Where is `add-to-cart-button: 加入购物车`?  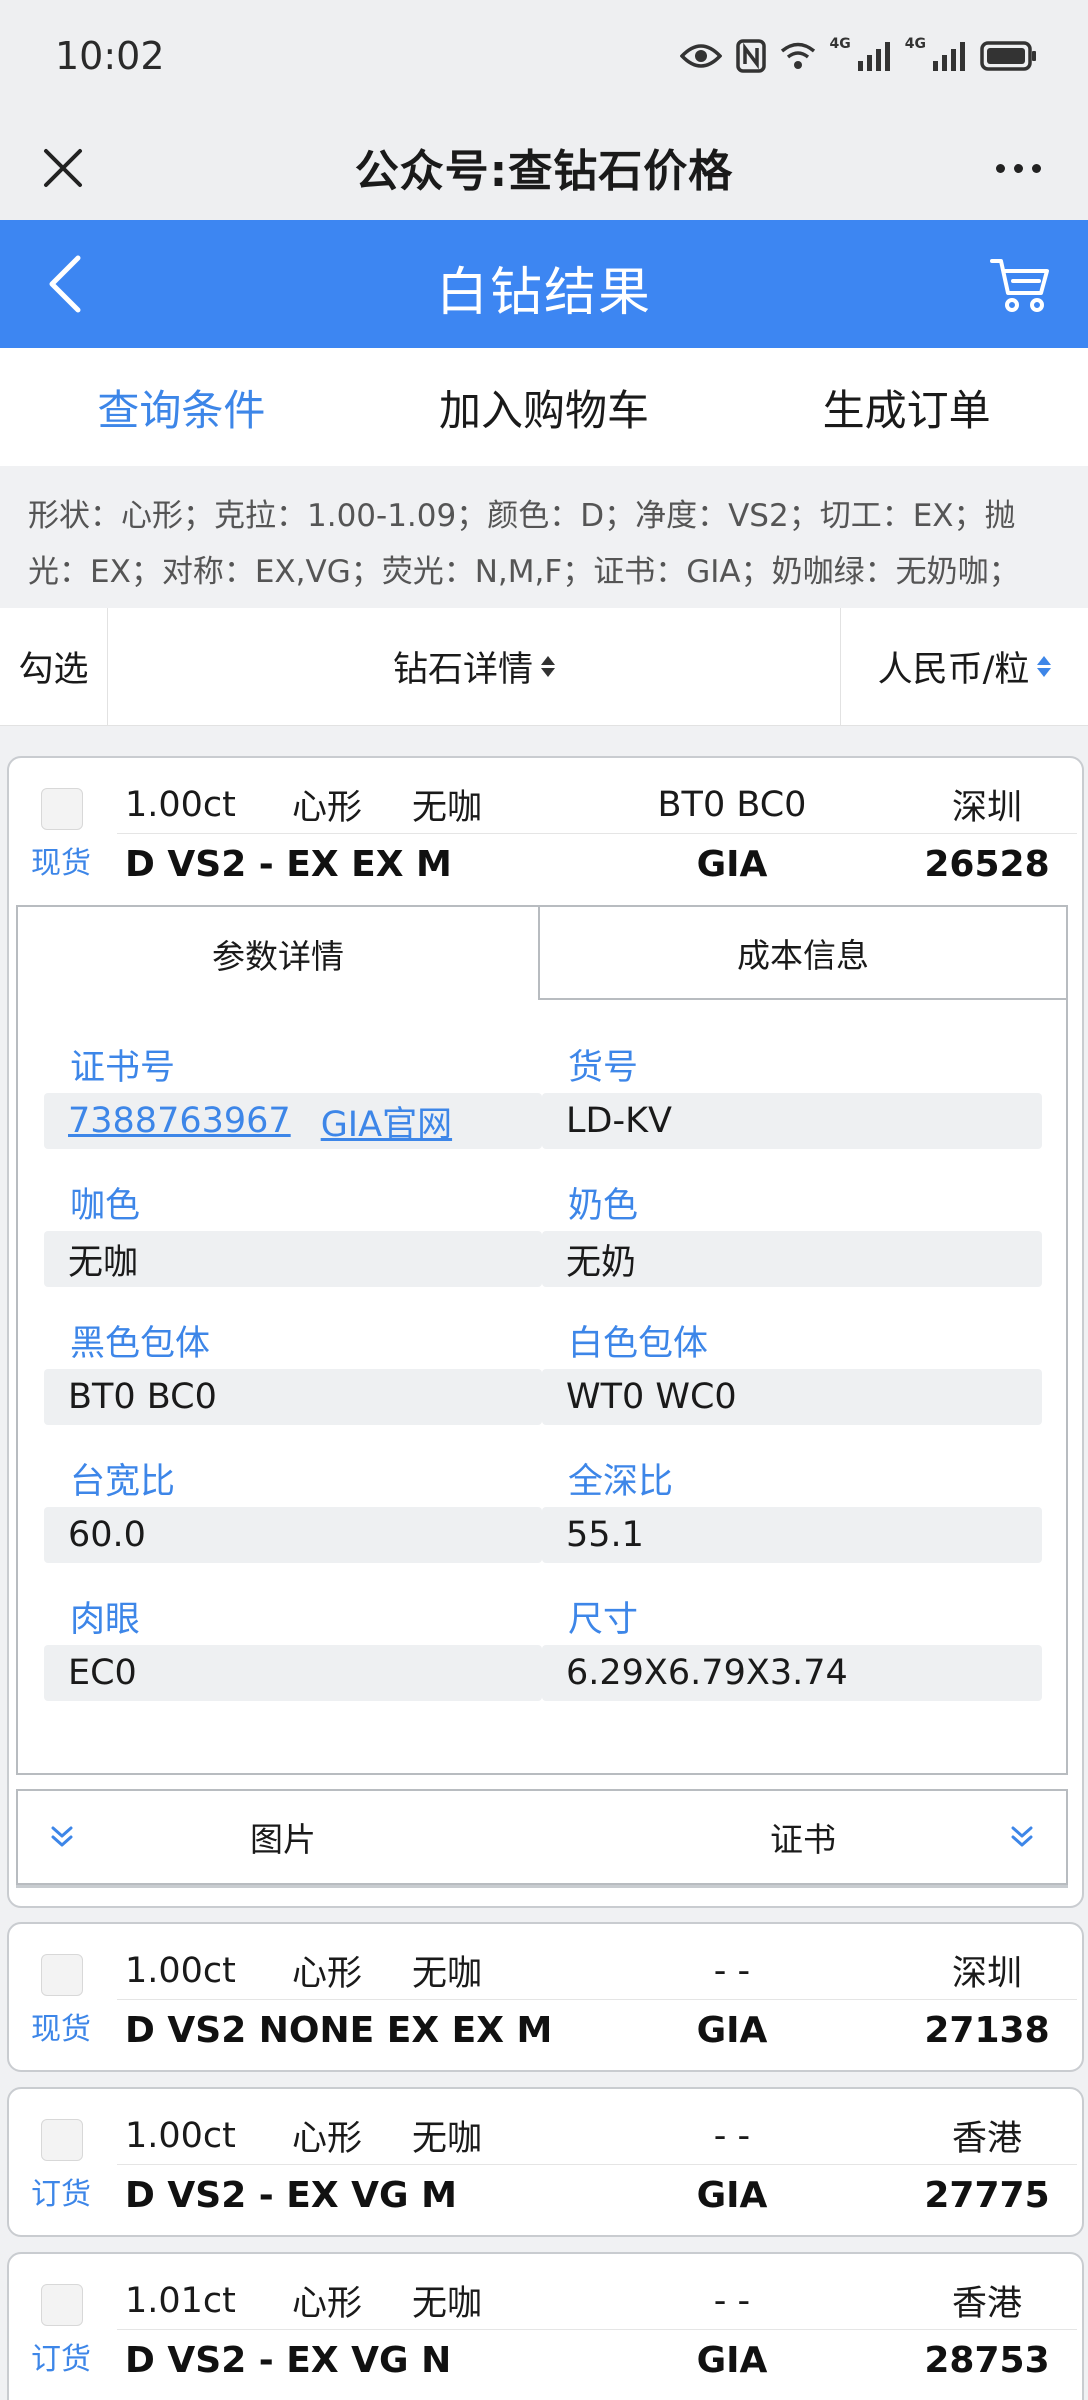 add-to-cart-button: 加入购物车 is located at coordinates (544, 407).